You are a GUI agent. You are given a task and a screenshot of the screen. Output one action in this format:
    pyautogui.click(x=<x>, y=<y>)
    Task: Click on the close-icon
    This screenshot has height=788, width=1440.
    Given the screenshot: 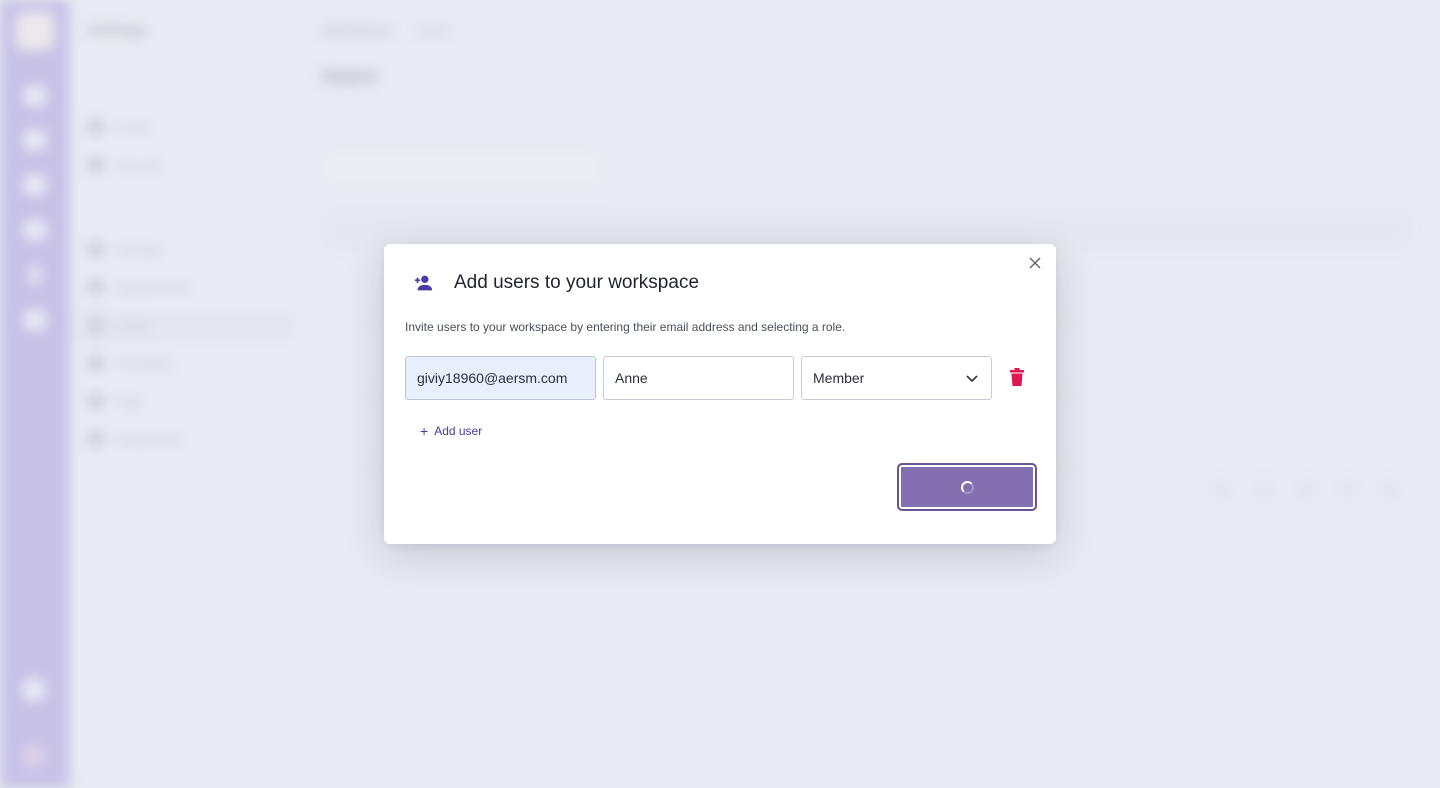 What is the action you would take?
    pyautogui.click(x=1035, y=263)
    